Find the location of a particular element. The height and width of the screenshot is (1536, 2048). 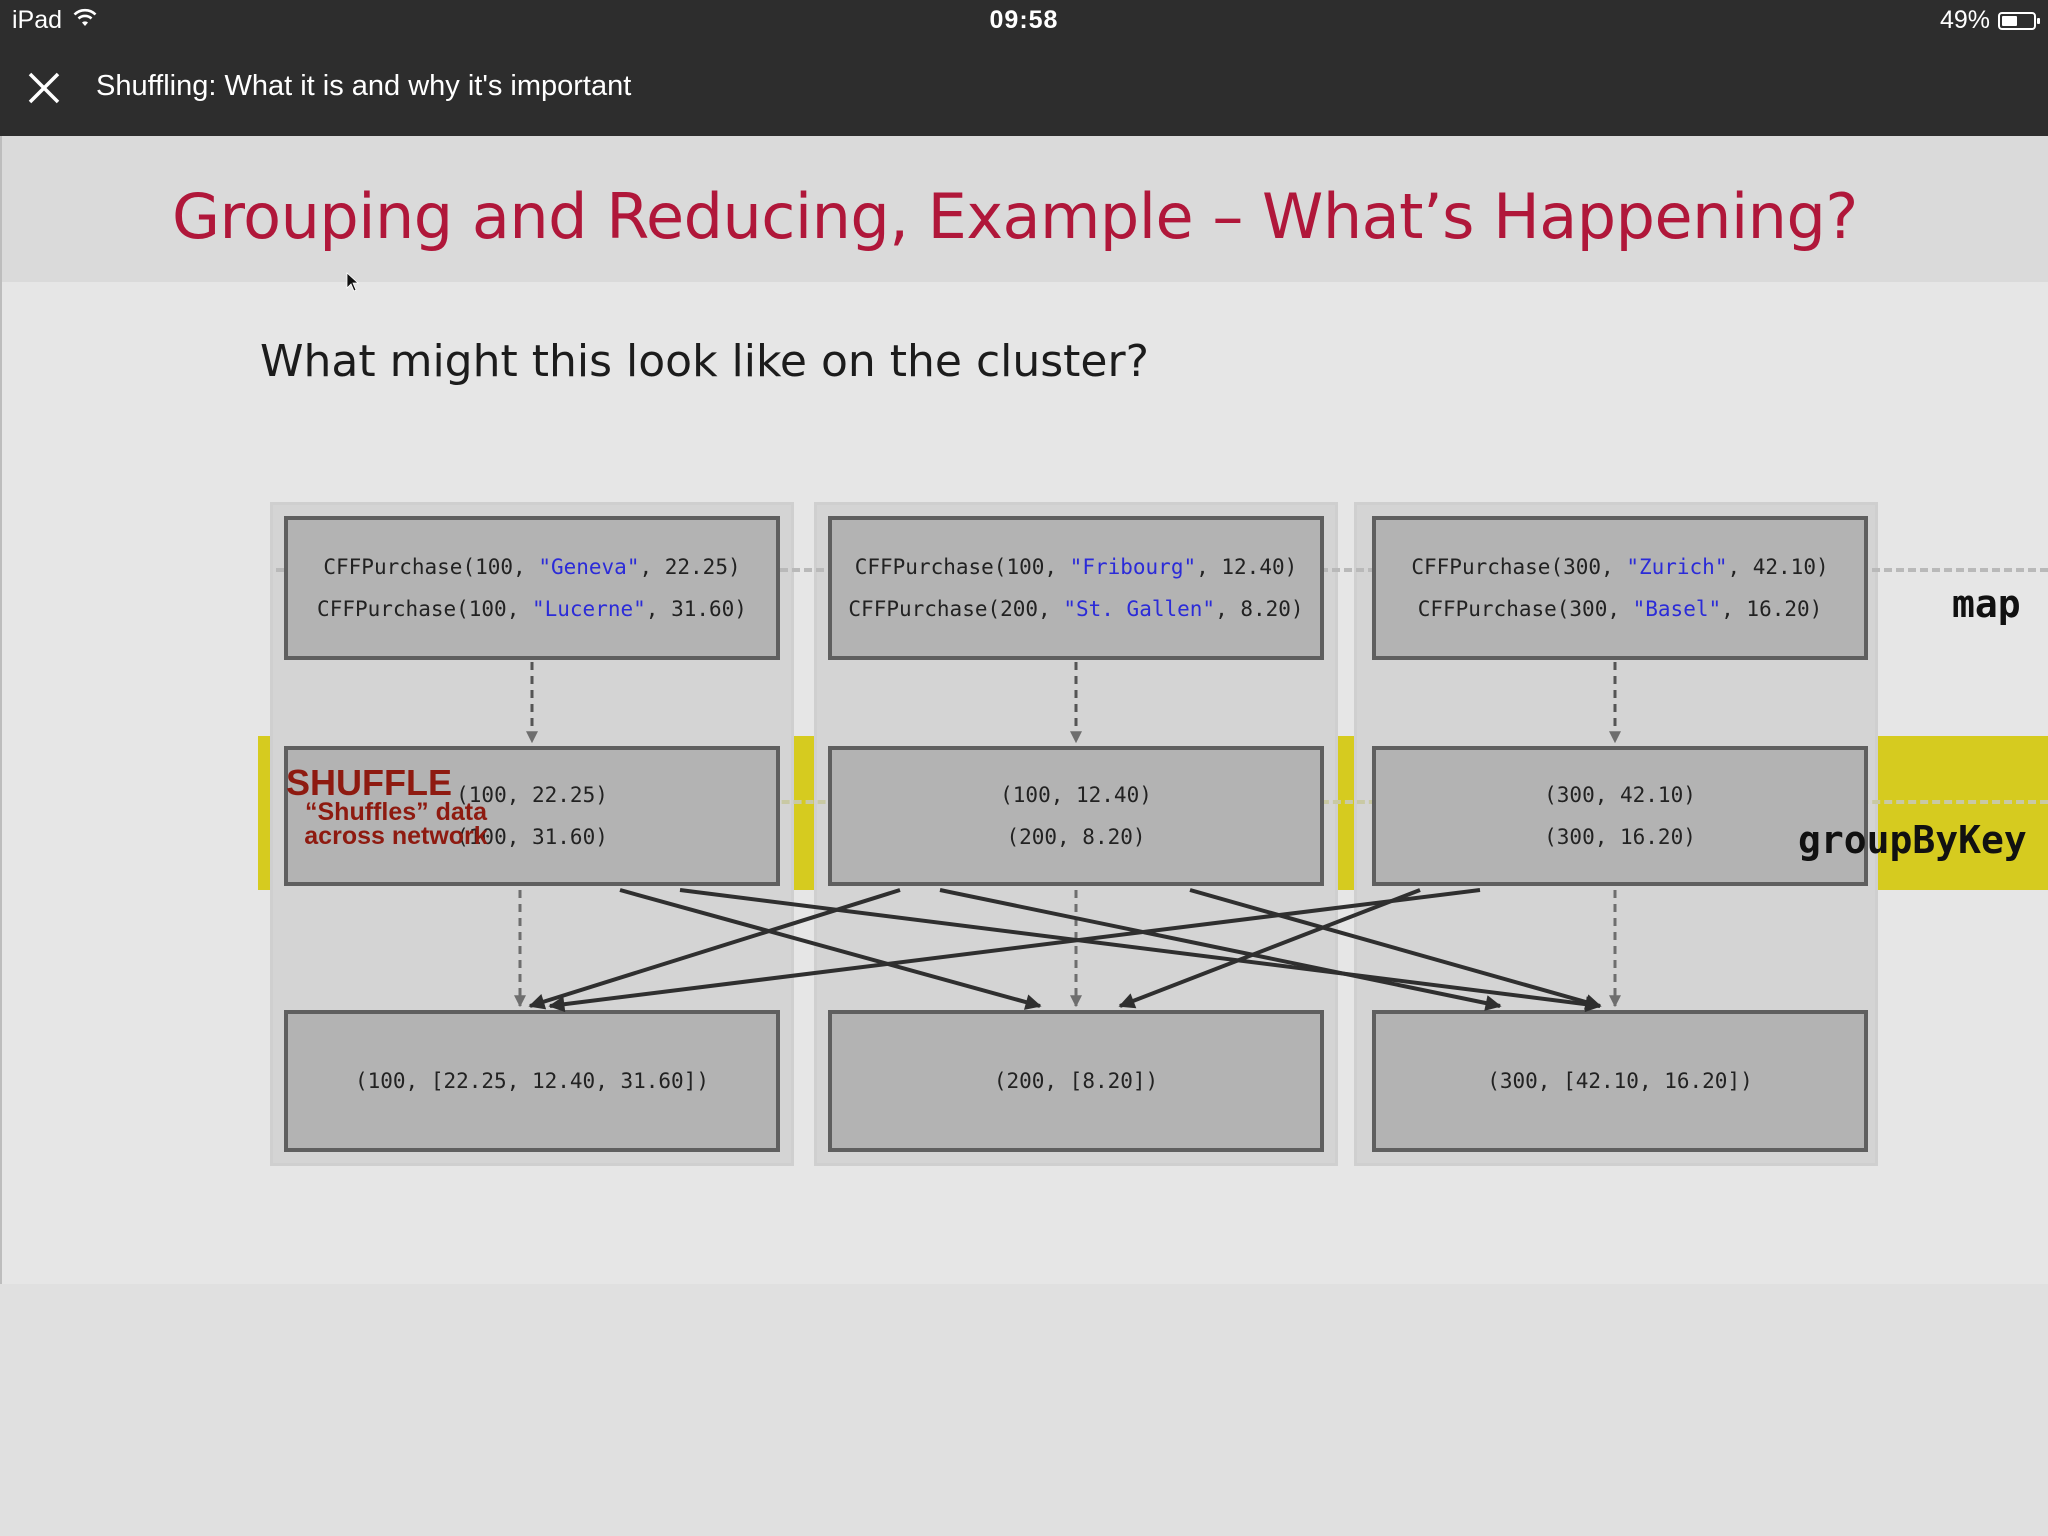

grouped-box: (200, [8.20]) is located at coordinates (1076, 1081).